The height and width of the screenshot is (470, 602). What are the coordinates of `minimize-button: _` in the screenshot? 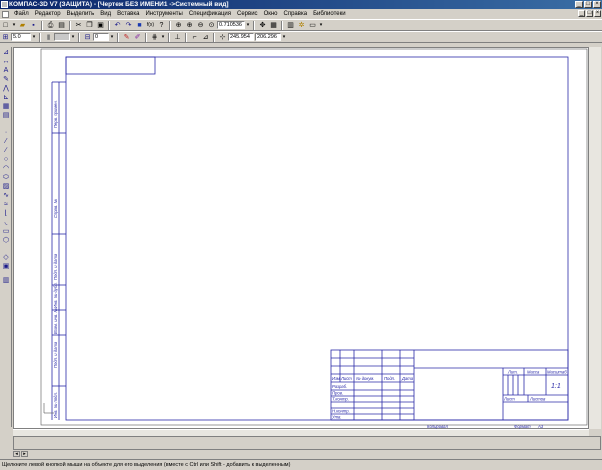 It's located at (579, 4).